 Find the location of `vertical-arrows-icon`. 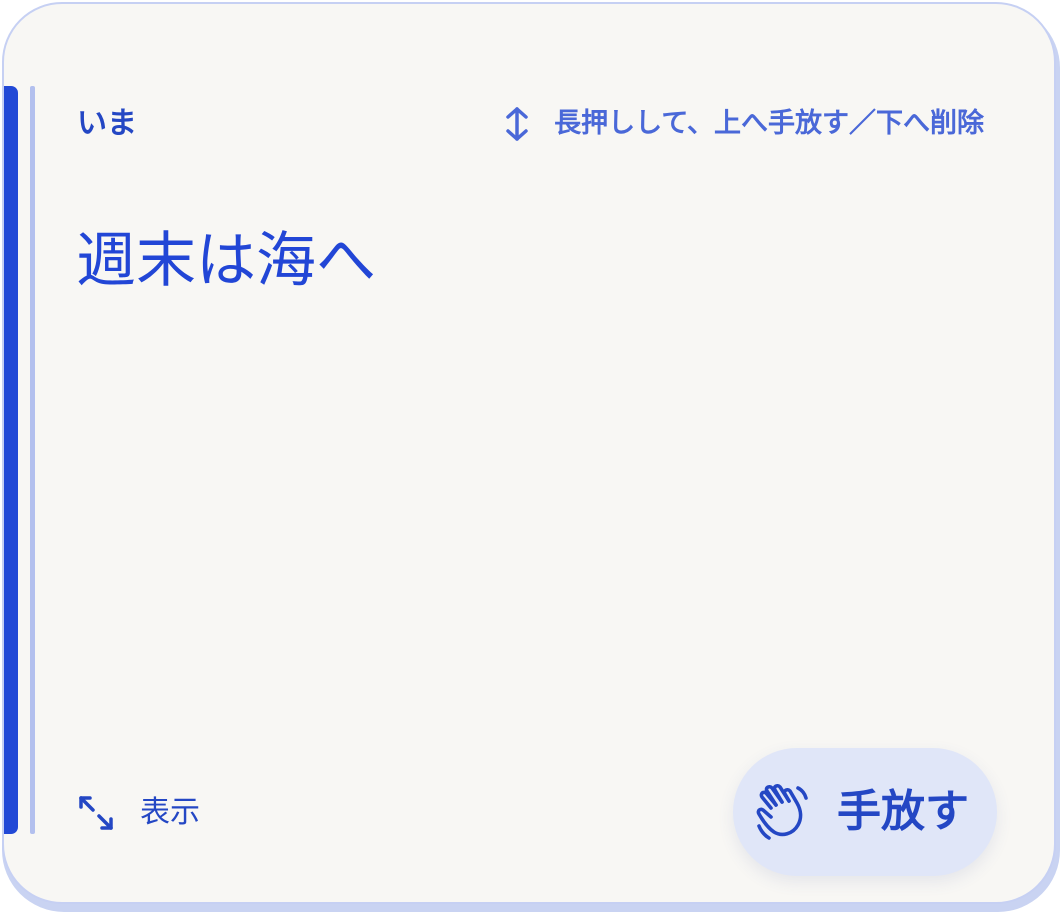

vertical-arrows-icon is located at coordinates (517, 124).